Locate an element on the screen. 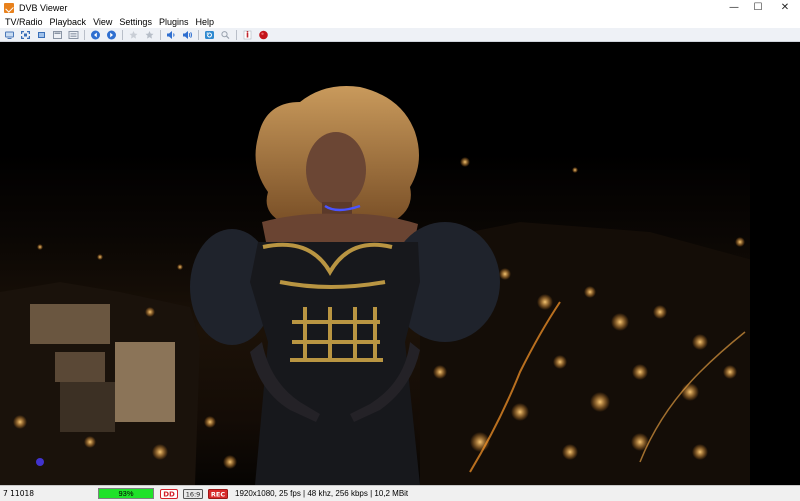 This screenshot has height=501, width=800. menu-view: View is located at coordinates (104, 22).